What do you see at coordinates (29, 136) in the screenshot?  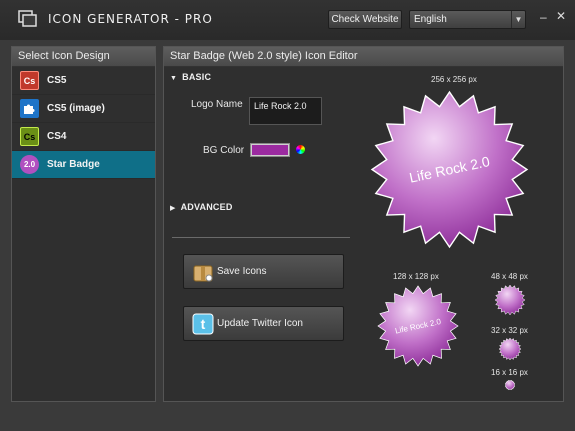 I see `cs4-icon: Cs` at bounding box center [29, 136].